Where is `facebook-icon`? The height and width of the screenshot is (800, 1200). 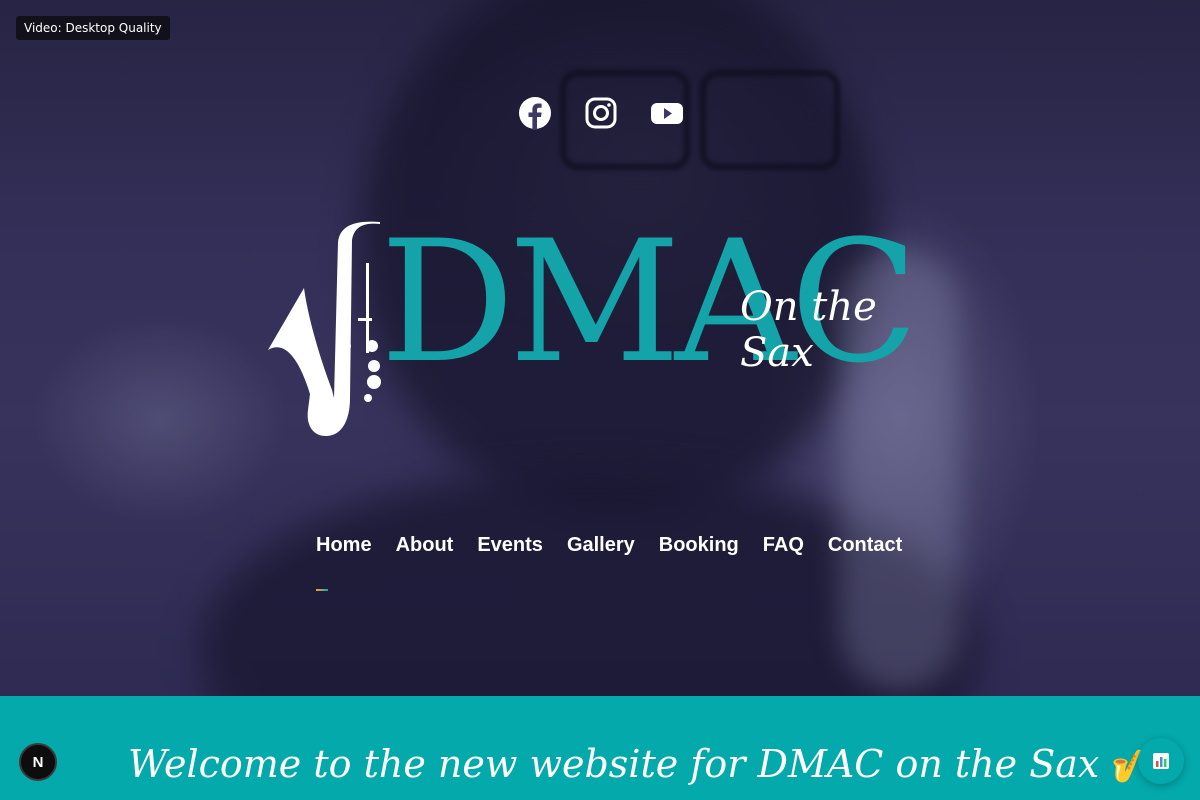 facebook-icon is located at coordinates (535, 113).